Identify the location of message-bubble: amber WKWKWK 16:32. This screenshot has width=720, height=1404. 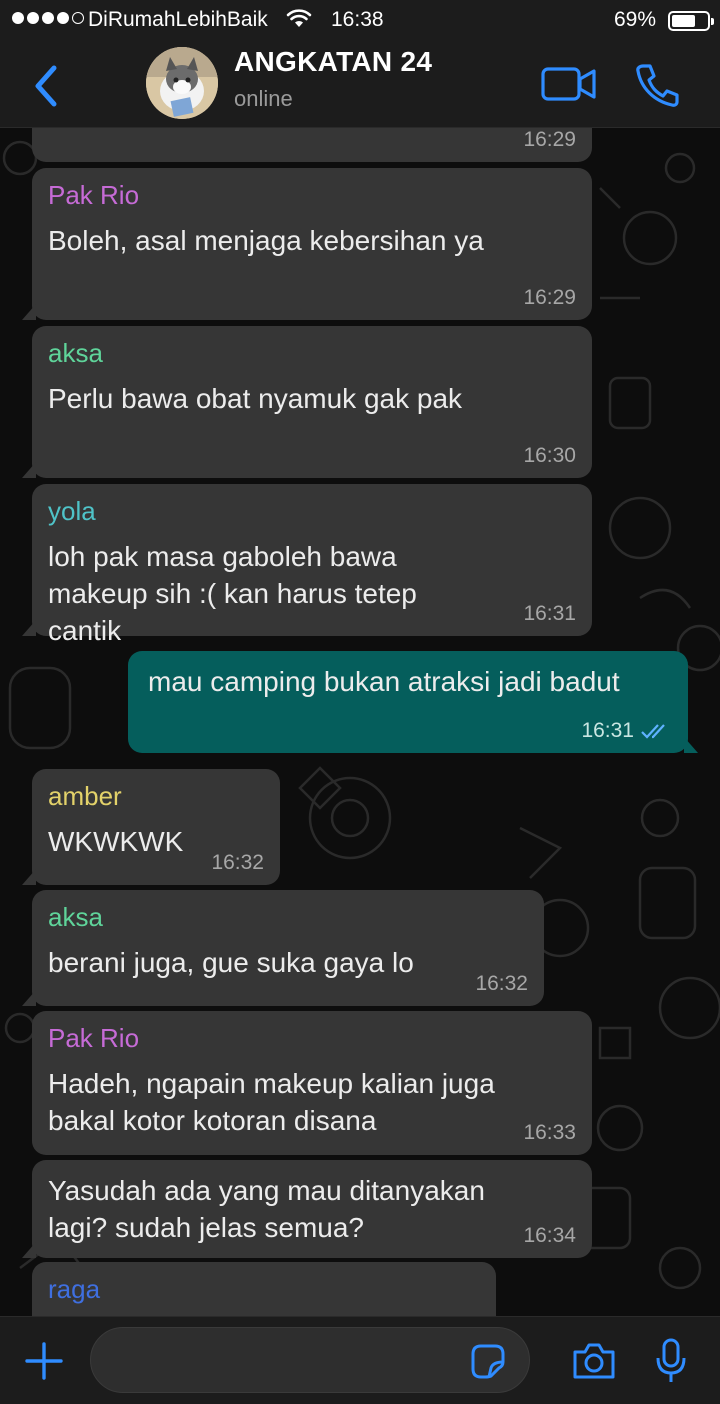
(151, 827).